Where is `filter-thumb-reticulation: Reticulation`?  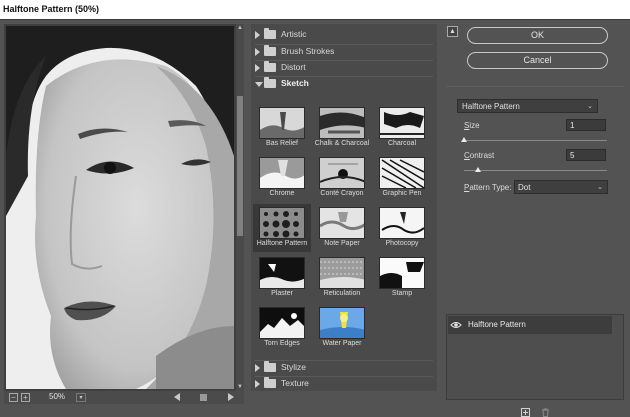 filter-thumb-reticulation: Reticulation is located at coordinates (342, 278).